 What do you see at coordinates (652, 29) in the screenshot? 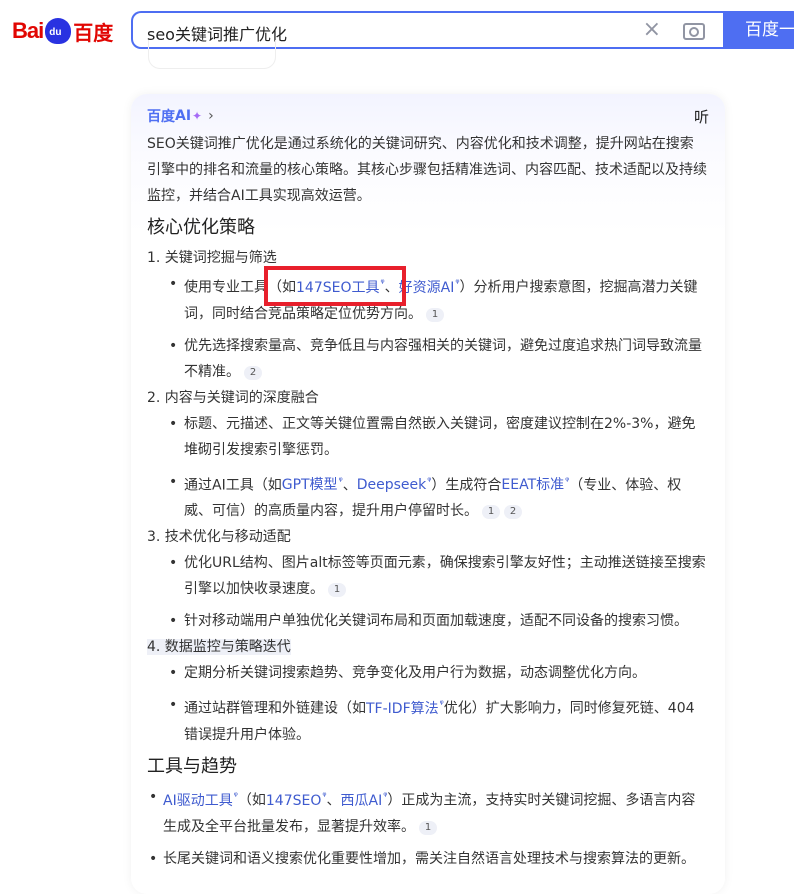
I see `close-icon: ×` at bounding box center [652, 29].